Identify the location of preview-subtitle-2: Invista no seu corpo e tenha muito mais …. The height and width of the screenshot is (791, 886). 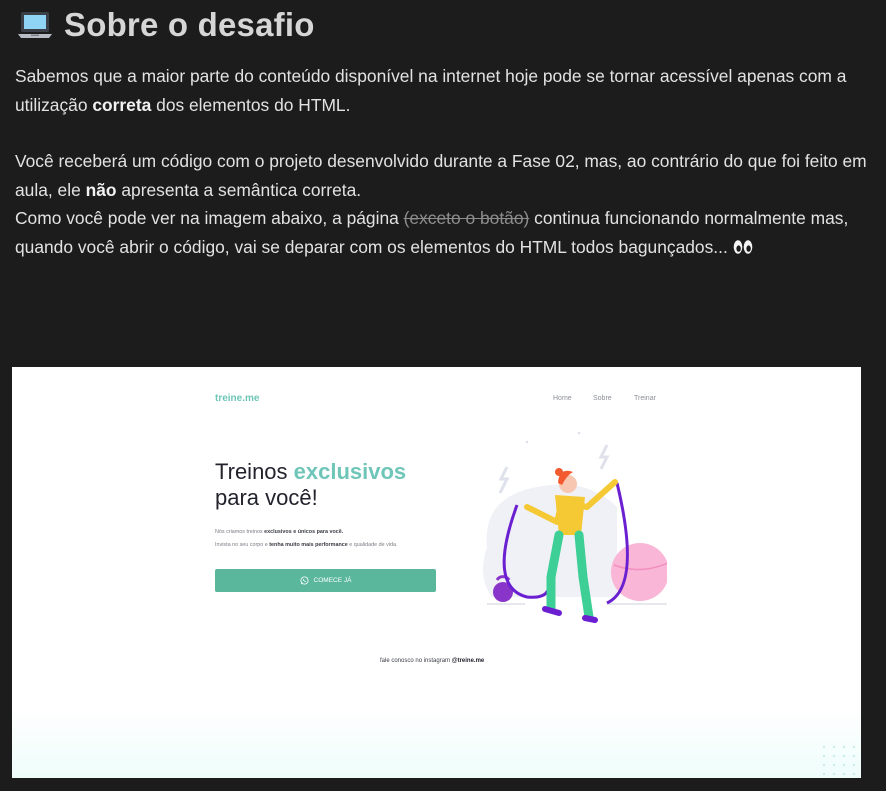
(306, 545).